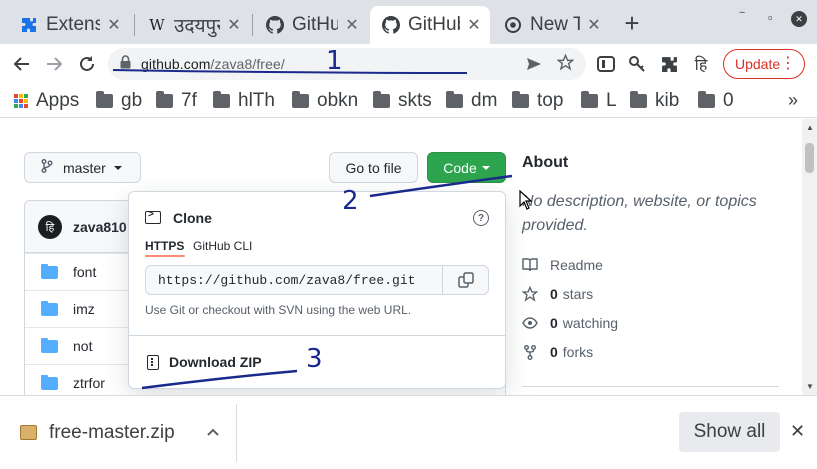 This screenshot has width=817, height=469. What do you see at coordinates (87, 64) in the screenshot?
I see `reload-button` at bounding box center [87, 64].